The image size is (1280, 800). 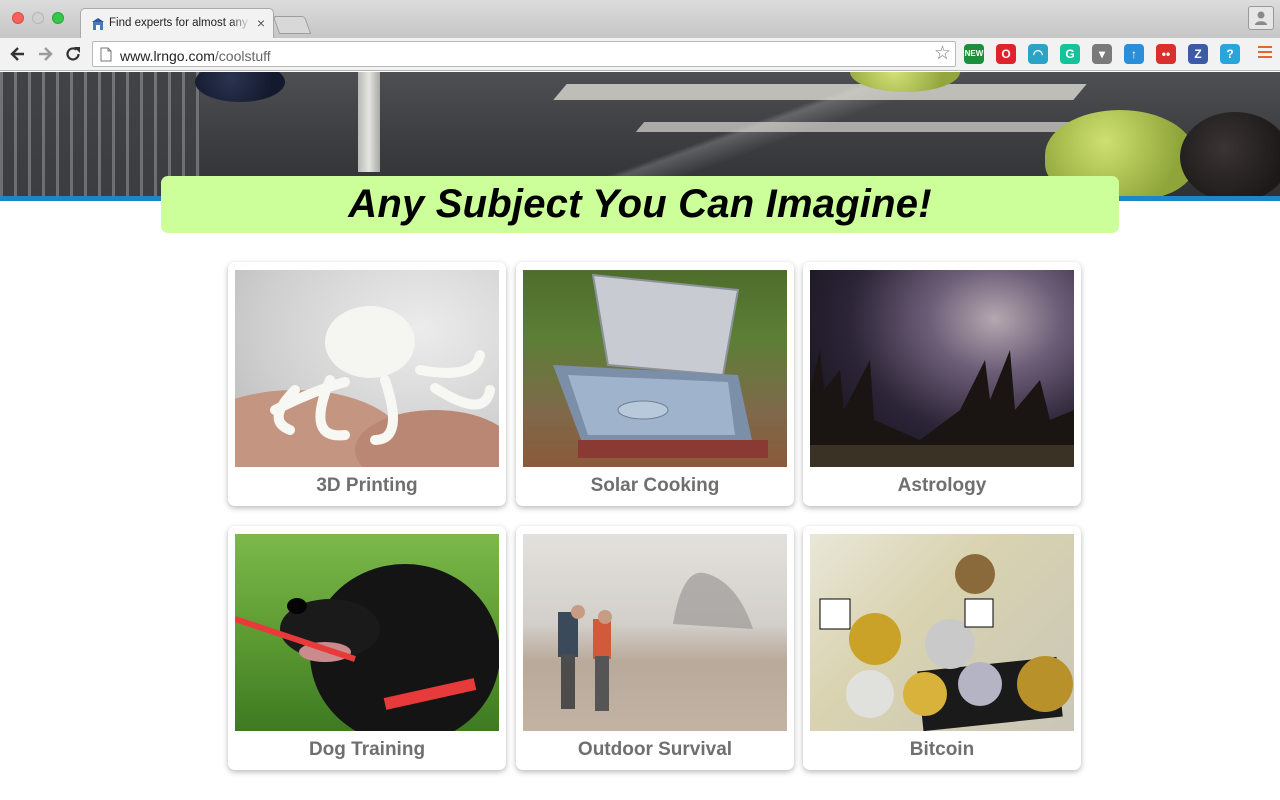 I want to click on tab-title: Find experts for almost any subject, so click(x=180, y=23).